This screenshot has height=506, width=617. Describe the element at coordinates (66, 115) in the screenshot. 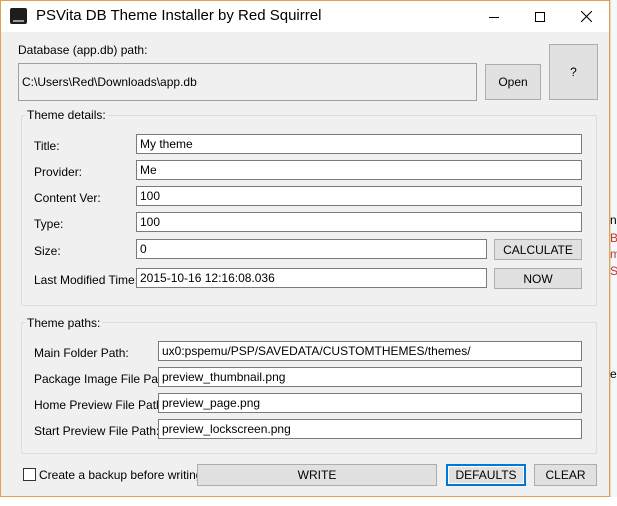

I see `theme-details-title: Theme details:` at that location.